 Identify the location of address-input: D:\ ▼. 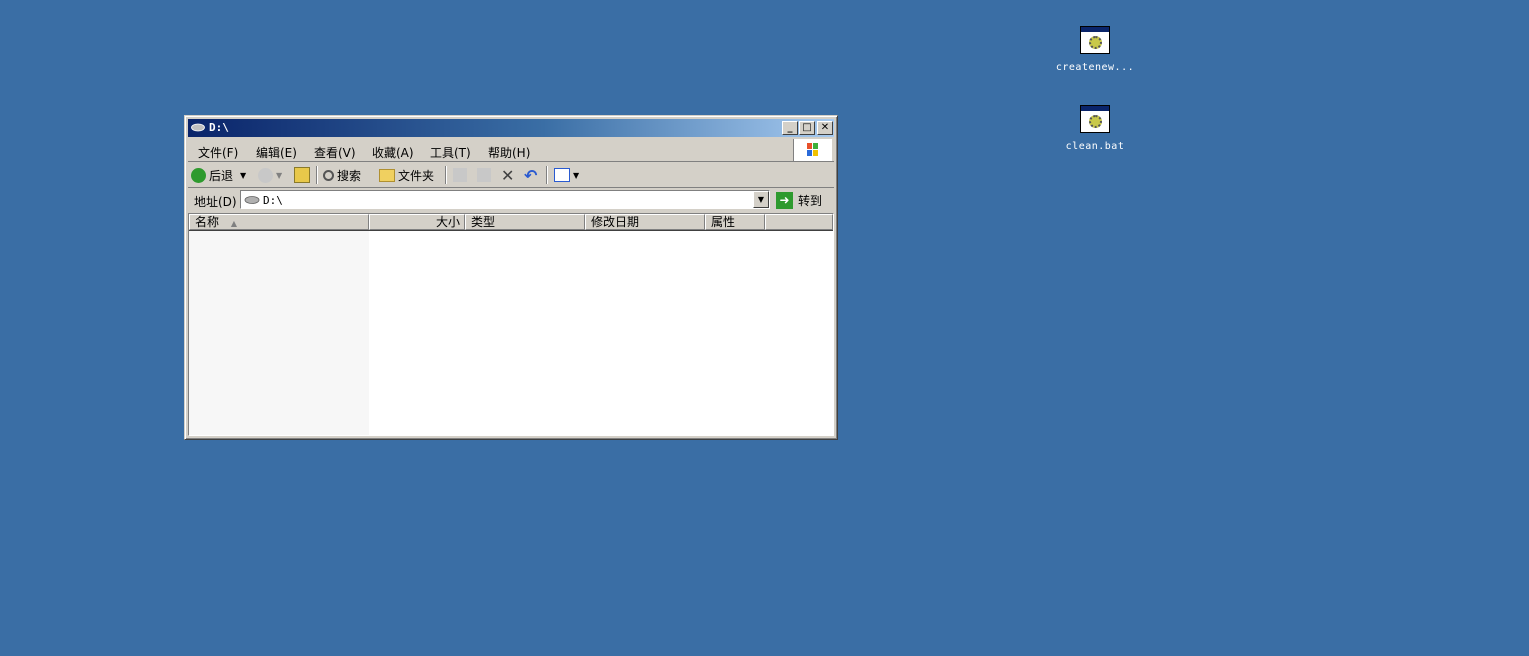
(505, 199).